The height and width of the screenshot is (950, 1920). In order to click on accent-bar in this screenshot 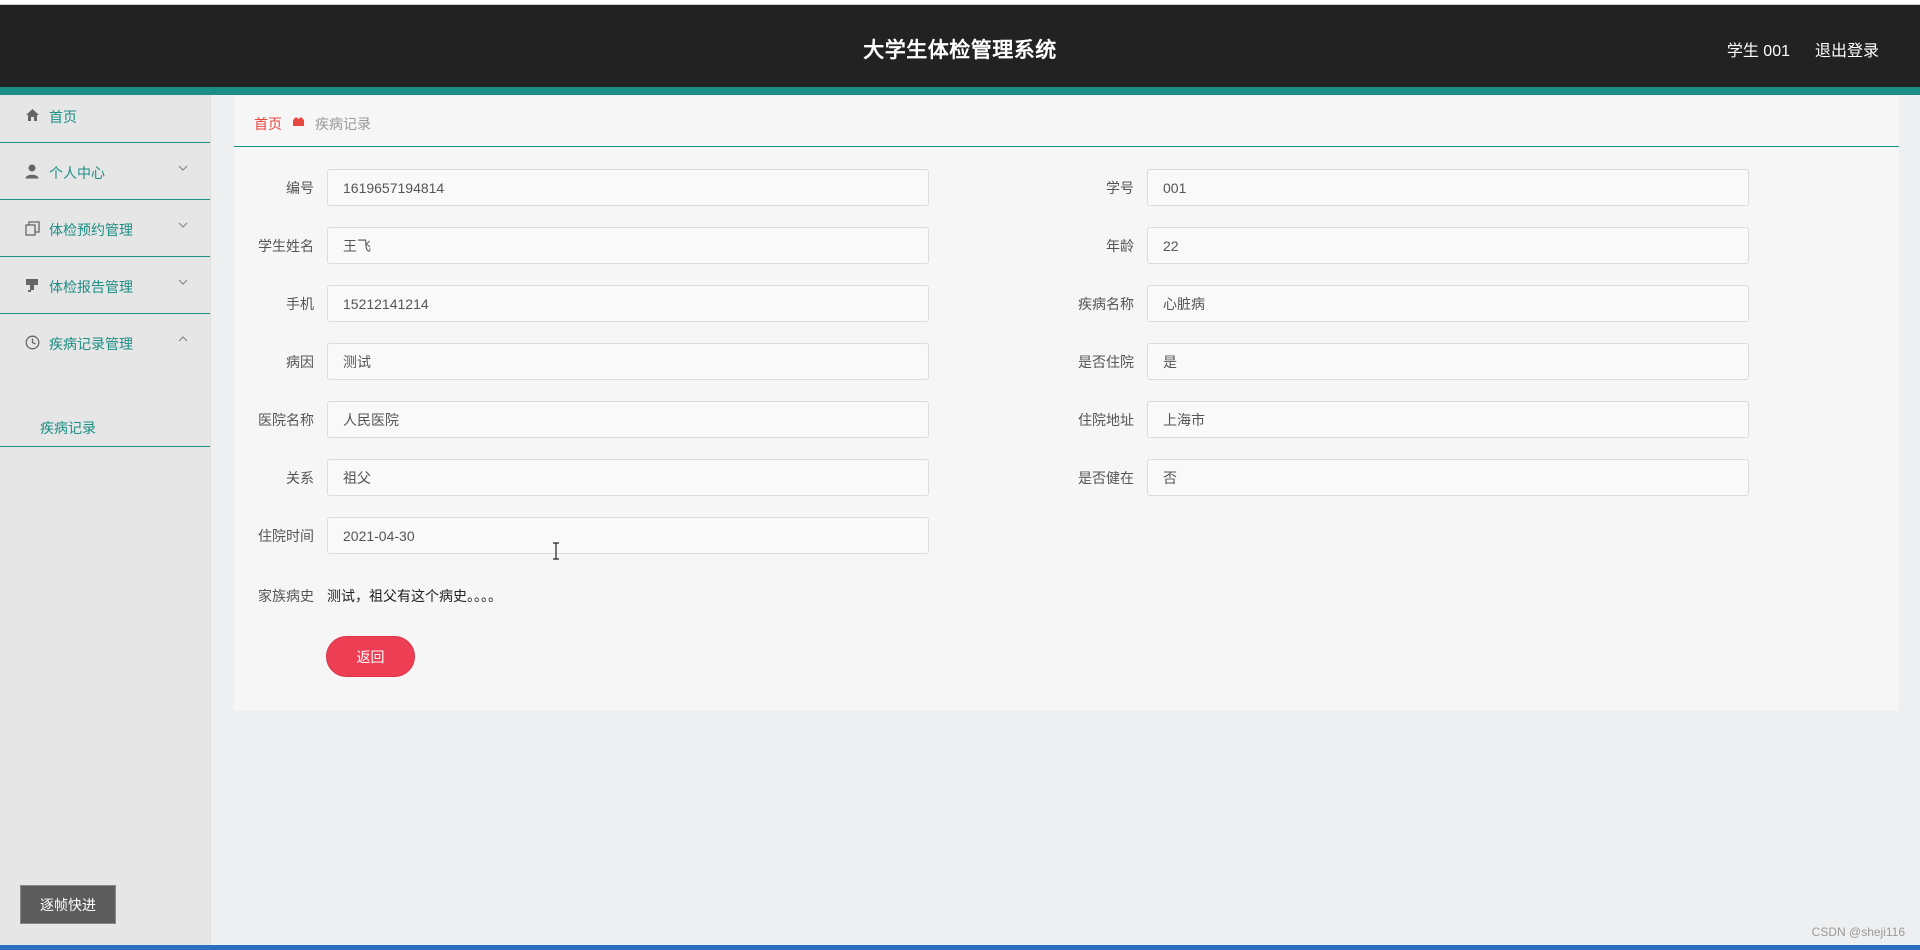, I will do `click(960, 91)`.